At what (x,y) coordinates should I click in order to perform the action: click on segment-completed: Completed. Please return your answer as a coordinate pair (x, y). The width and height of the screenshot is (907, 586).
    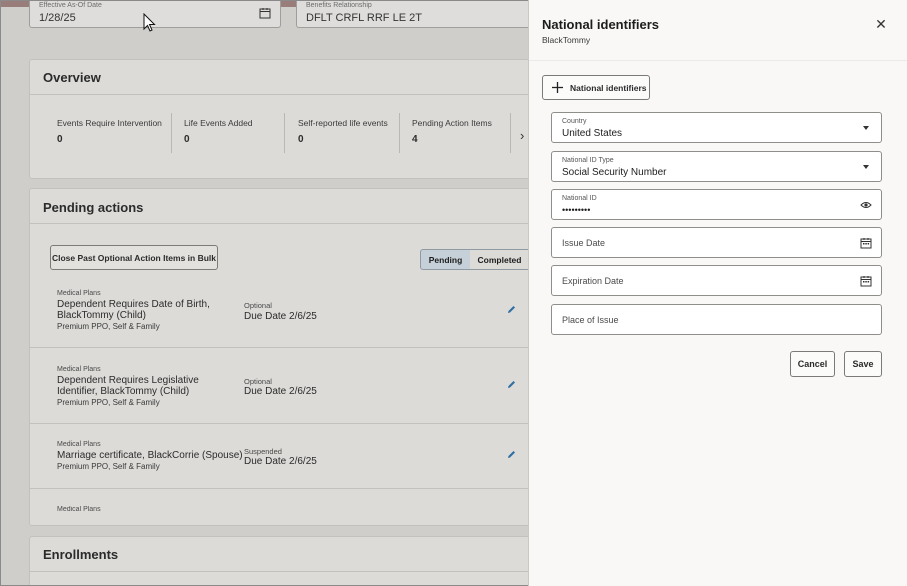
    Looking at the image, I should click on (500, 259).